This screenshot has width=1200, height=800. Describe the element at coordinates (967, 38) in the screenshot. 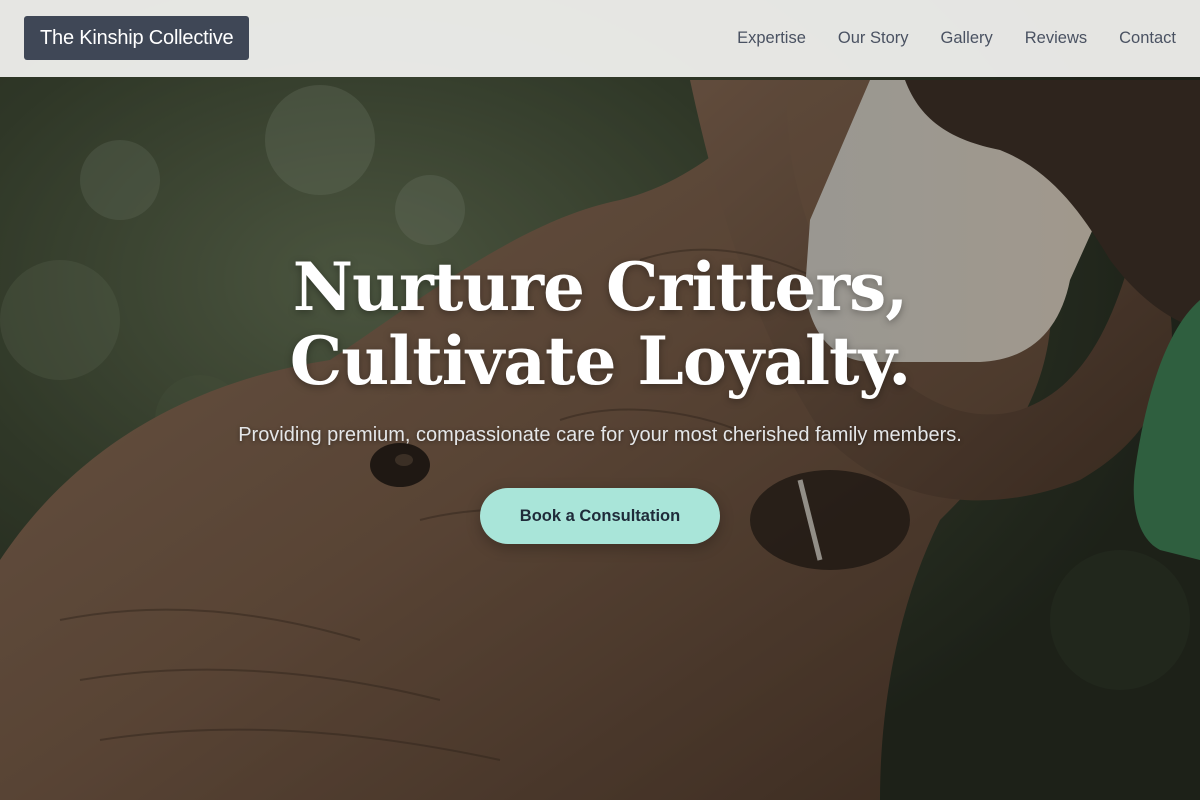

I see `nav-link-gallery: Gallery` at that location.